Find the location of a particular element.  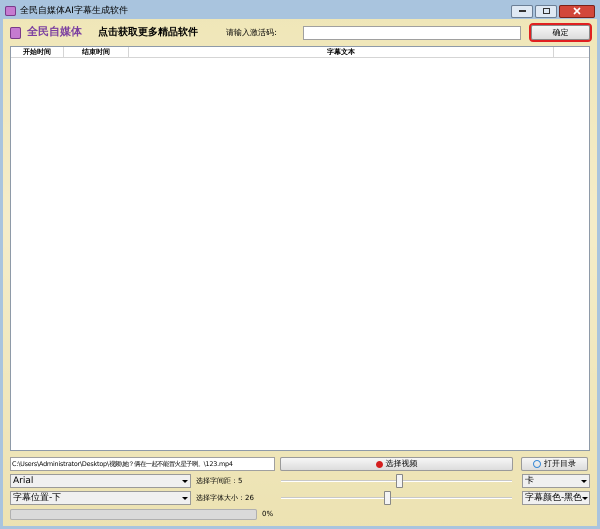

window-title: 全民自媒体AI字幕生成软件 is located at coordinates (74, 11).